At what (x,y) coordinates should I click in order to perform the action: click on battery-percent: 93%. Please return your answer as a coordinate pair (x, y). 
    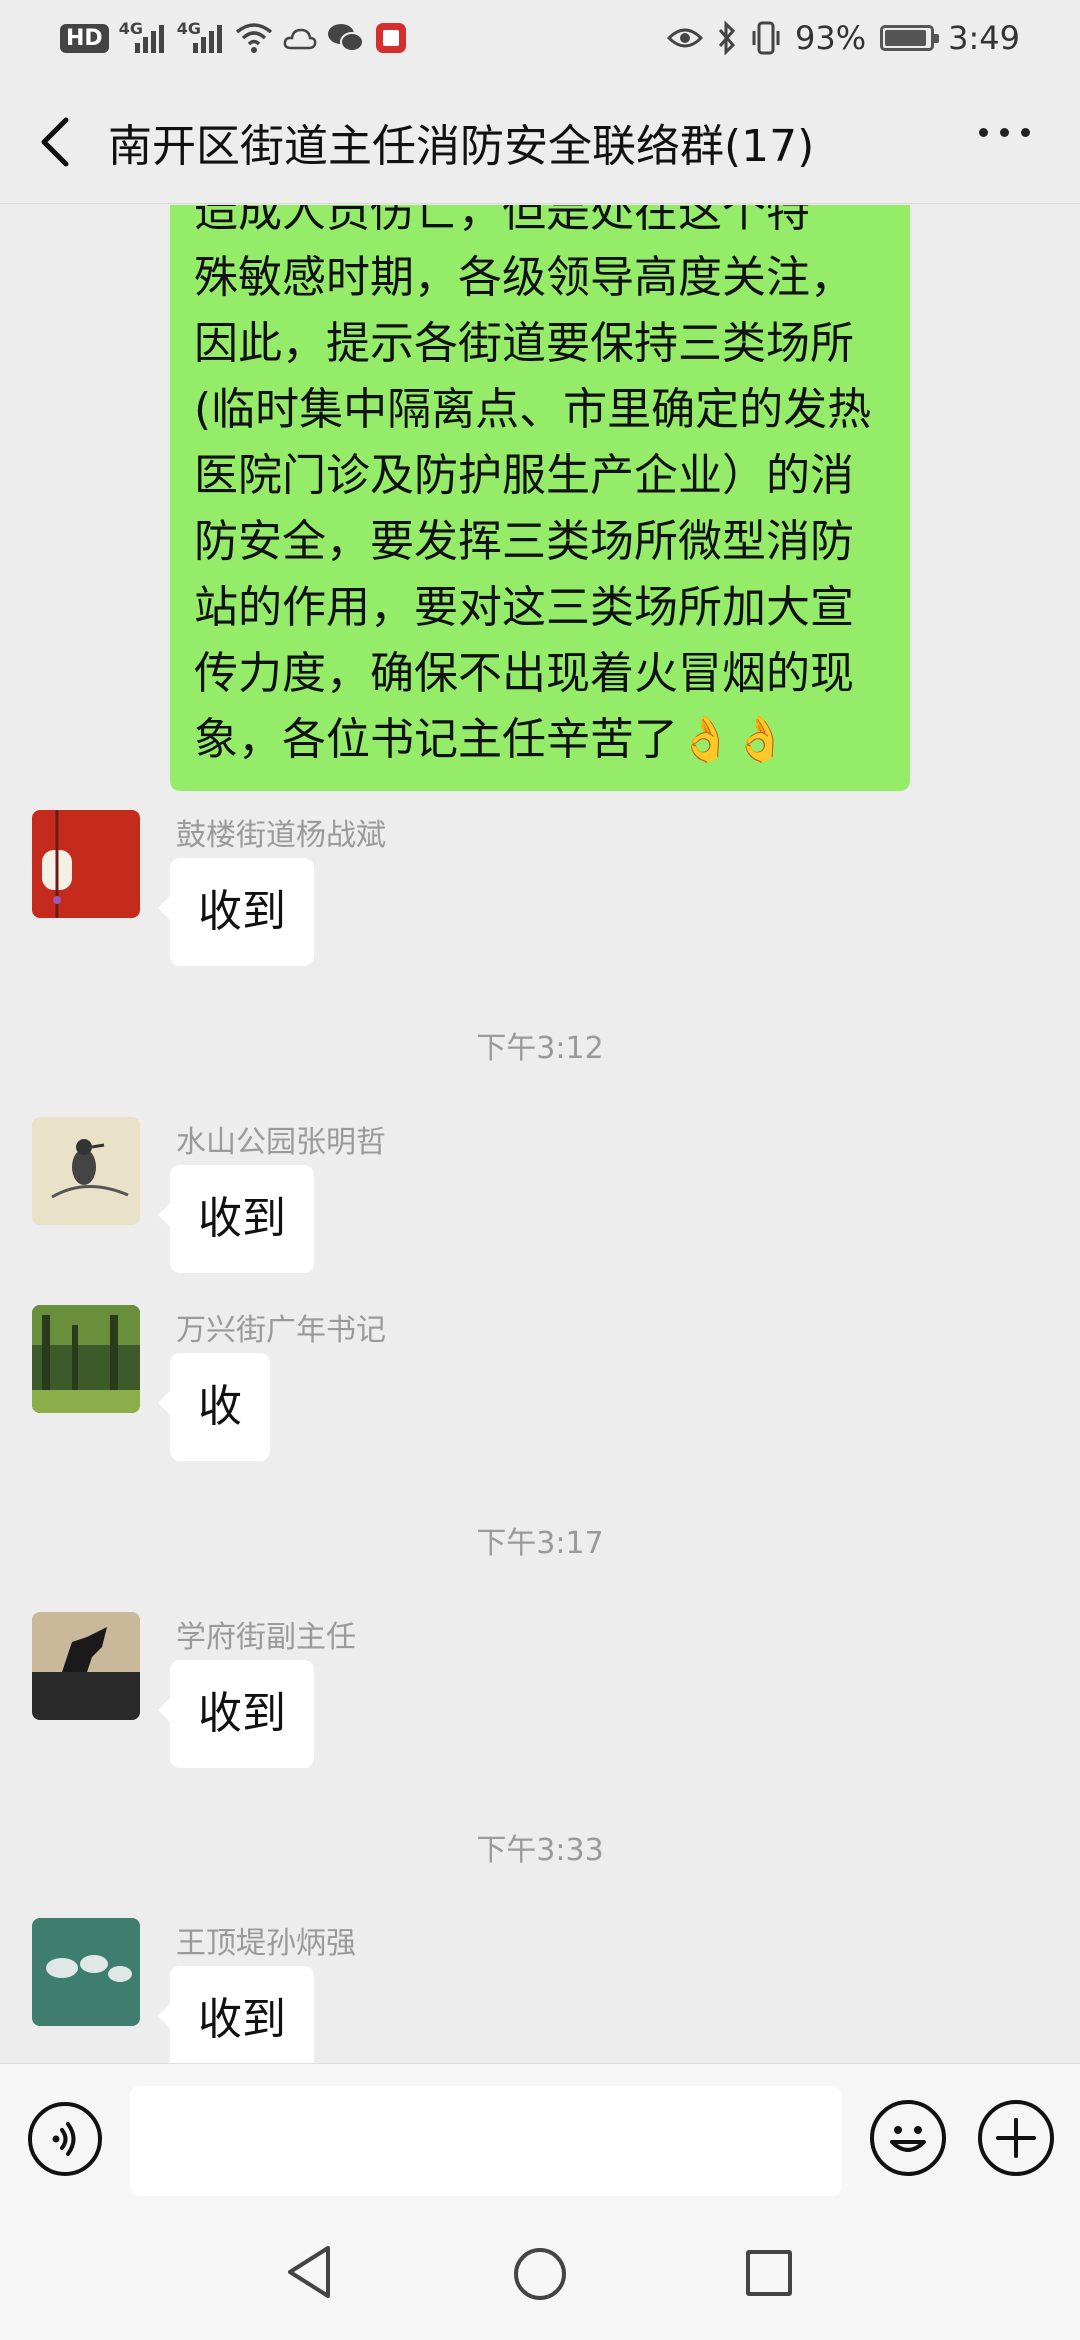
    Looking at the image, I should click on (831, 38).